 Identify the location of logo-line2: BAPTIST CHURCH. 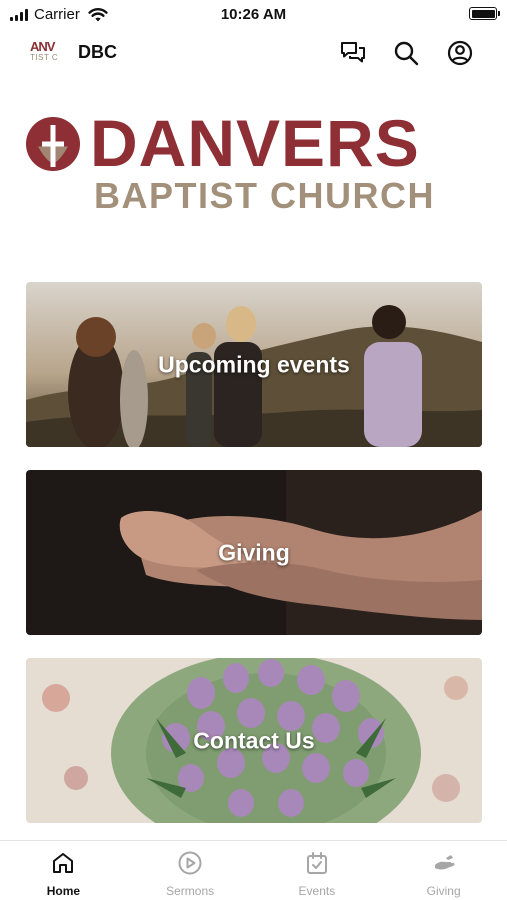
(264, 195).